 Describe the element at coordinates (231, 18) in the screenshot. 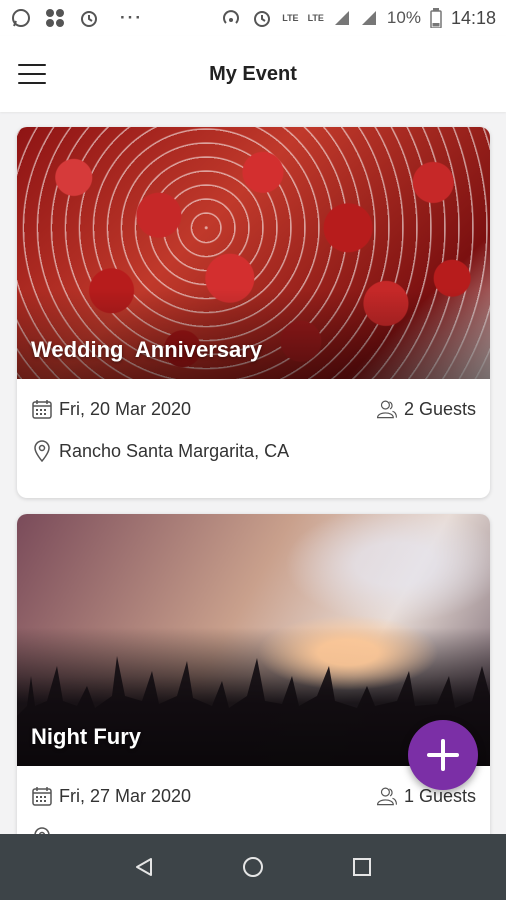

I see `hotspot-icon` at that location.